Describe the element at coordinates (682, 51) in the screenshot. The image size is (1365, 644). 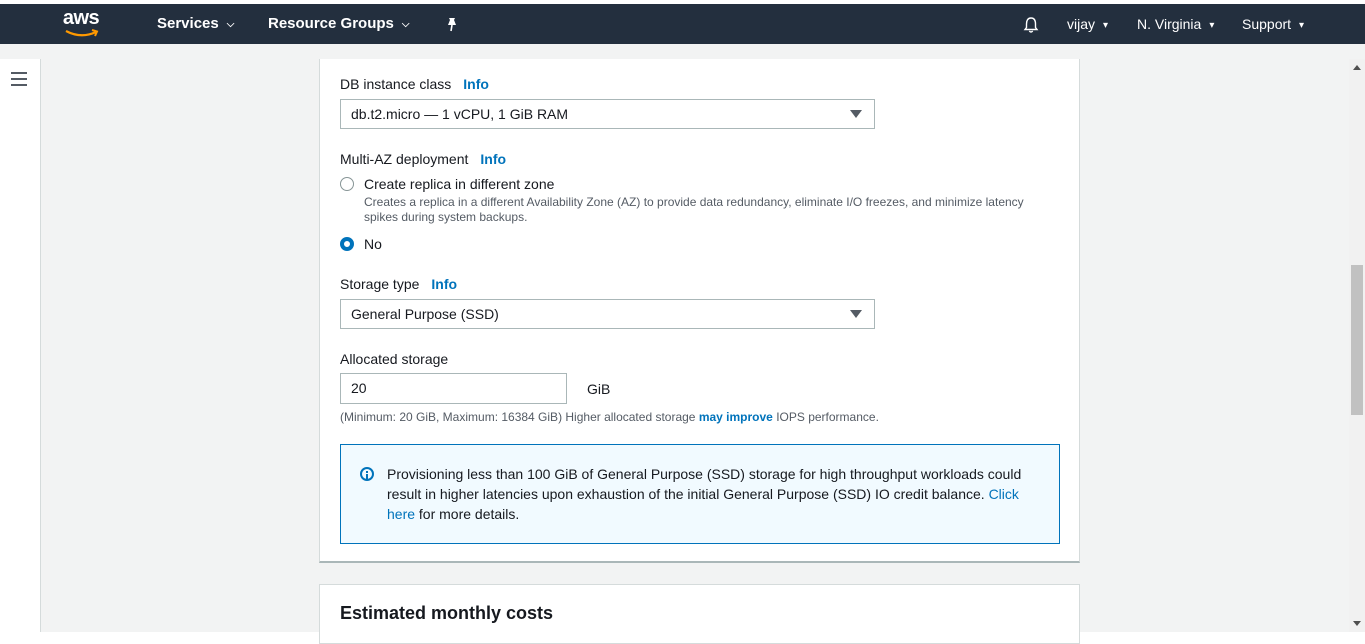
I see `header-shadow-strip` at that location.